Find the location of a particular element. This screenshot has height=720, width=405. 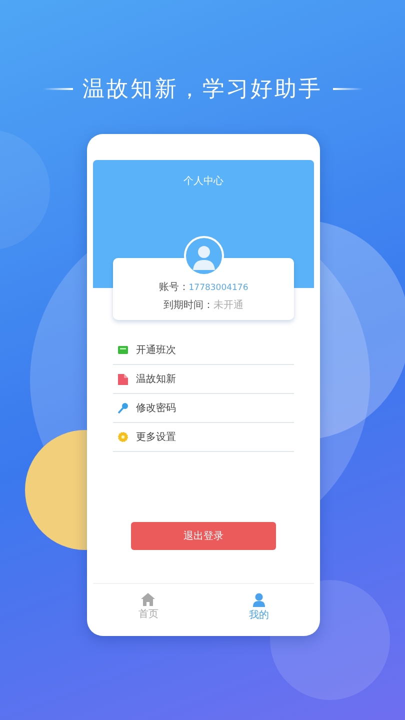

menu-item: 开通班次 is located at coordinates (156, 350).